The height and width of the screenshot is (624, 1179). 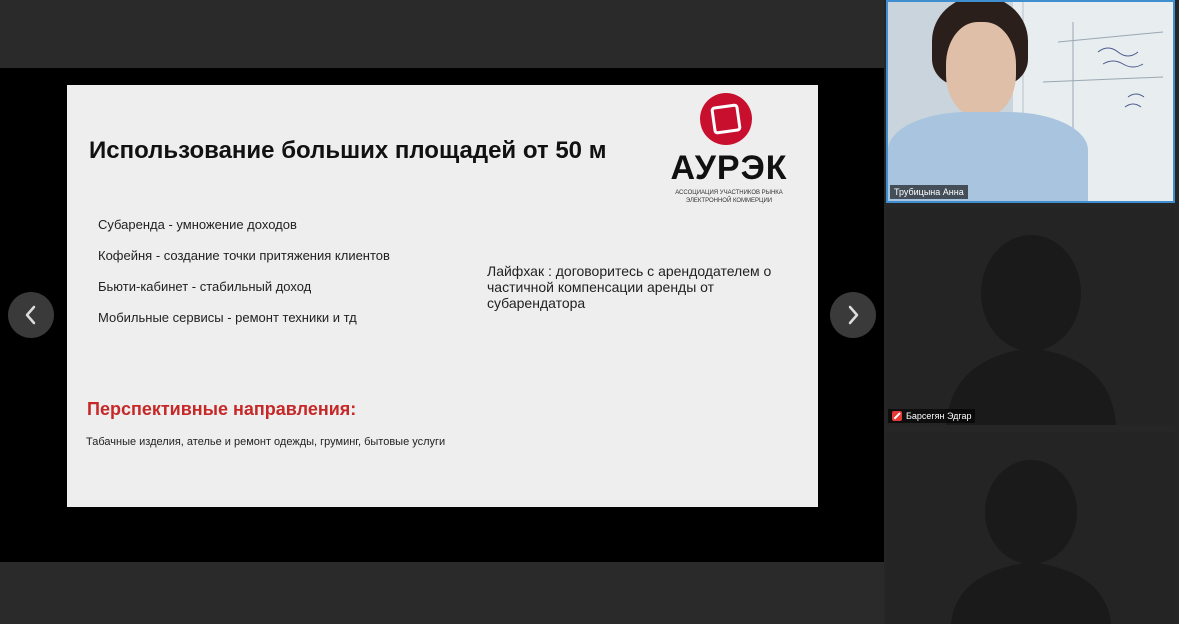 What do you see at coordinates (729, 168) in the screenshot?
I see `logo-name: АУРЭК` at bounding box center [729, 168].